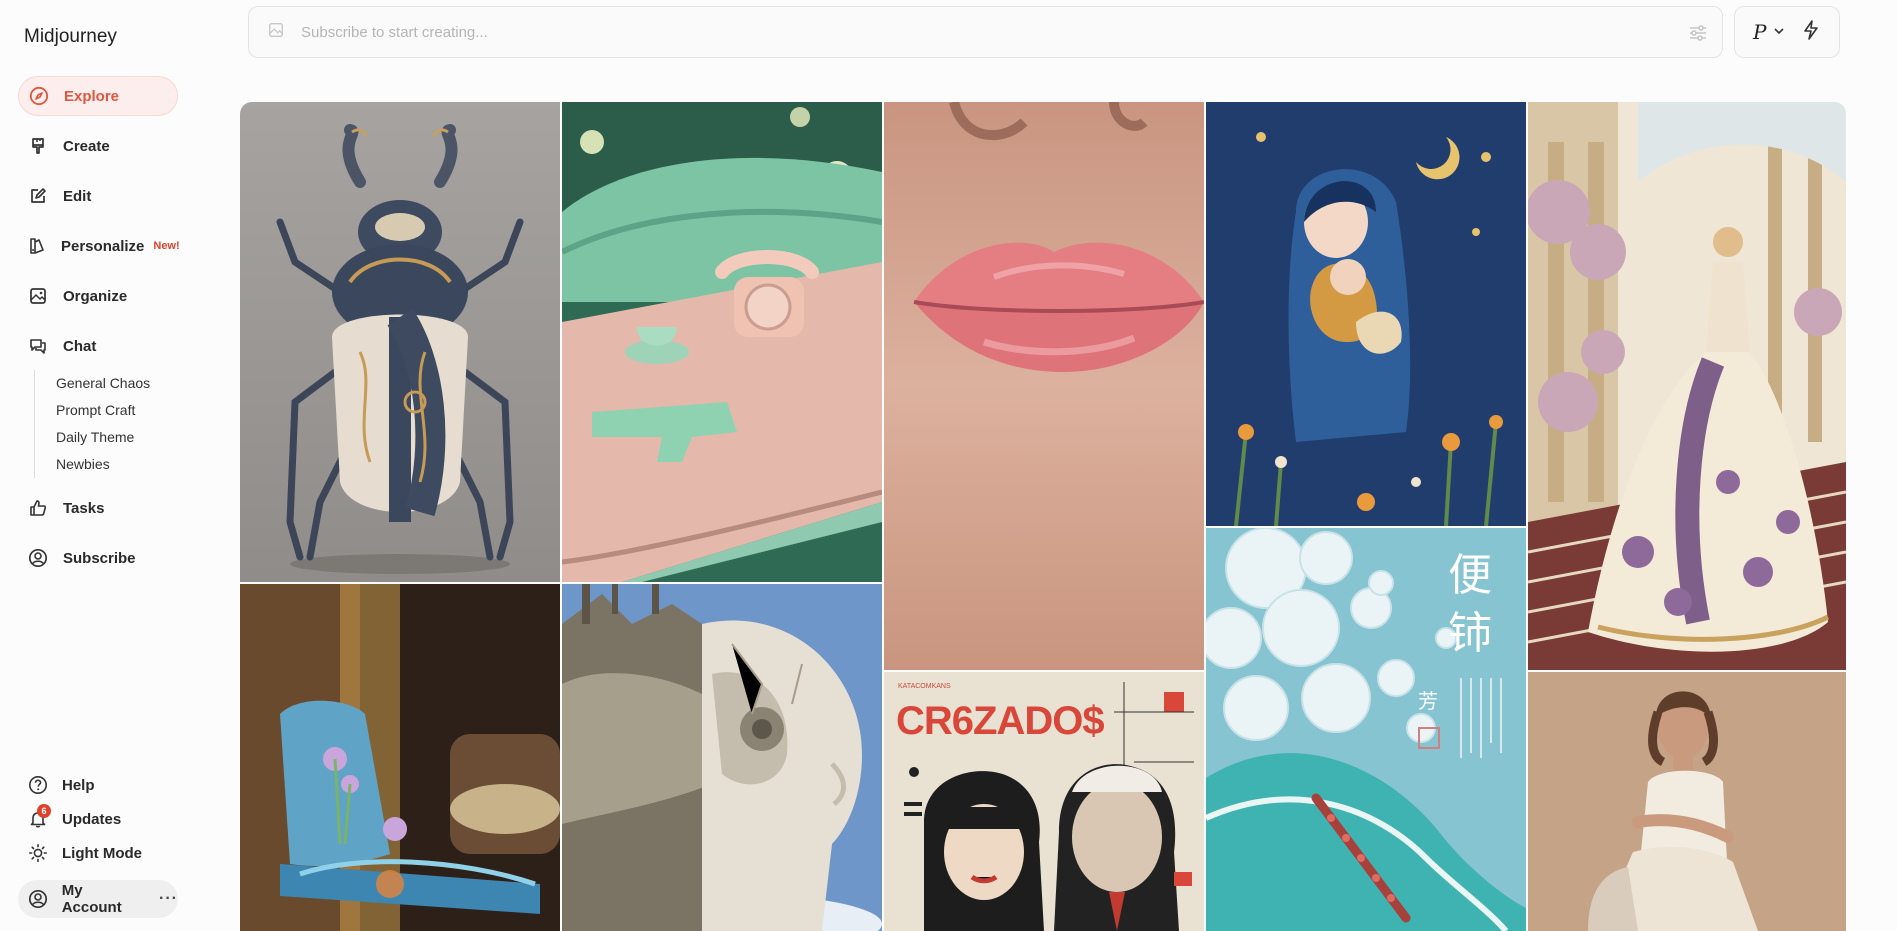  Describe the element at coordinates (38, 146) in the screenshot. I see `brush-icon` at that location.